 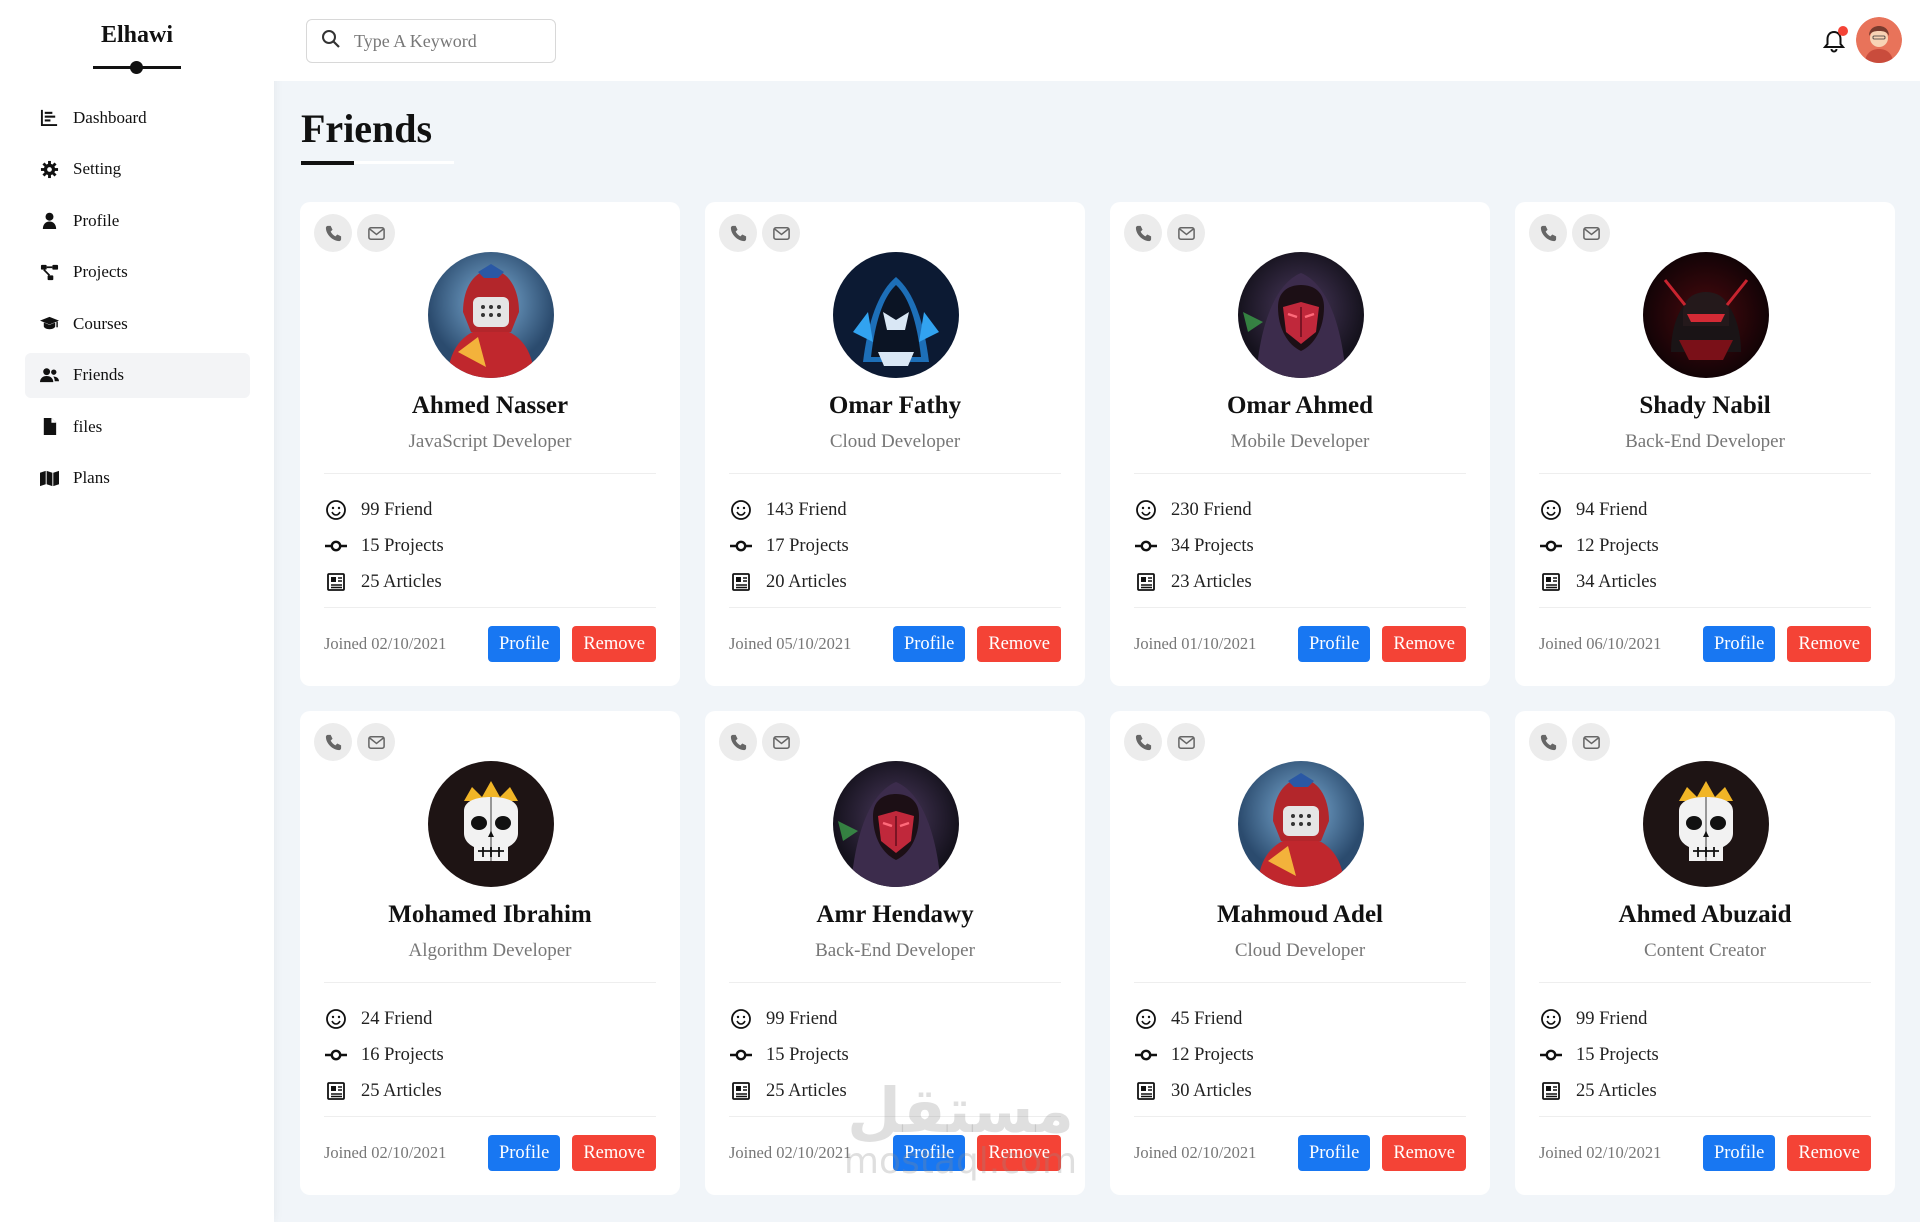 What do you see at coordinates (1299, 510) in the screenshot?
I see `friend-count: 230 Friend` at bounding box center [1299, 510].